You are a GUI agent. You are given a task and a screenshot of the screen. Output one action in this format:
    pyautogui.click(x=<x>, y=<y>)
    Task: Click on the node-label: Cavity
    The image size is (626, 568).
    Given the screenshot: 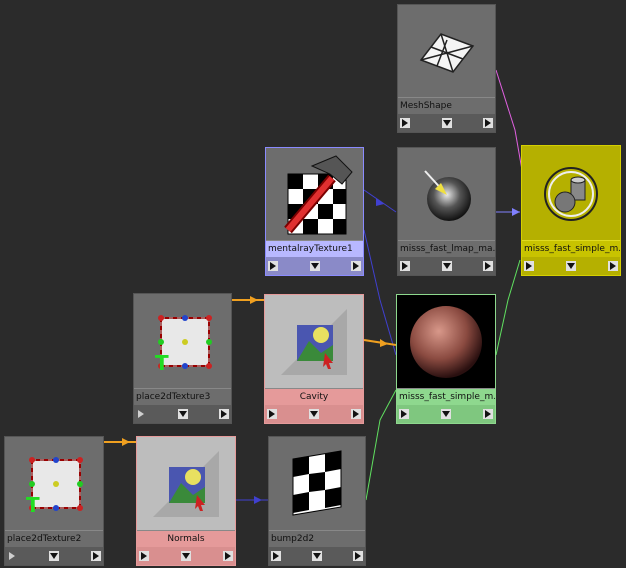 What is the action you would take?
    pyautogui.click(x=314, y=396)
    